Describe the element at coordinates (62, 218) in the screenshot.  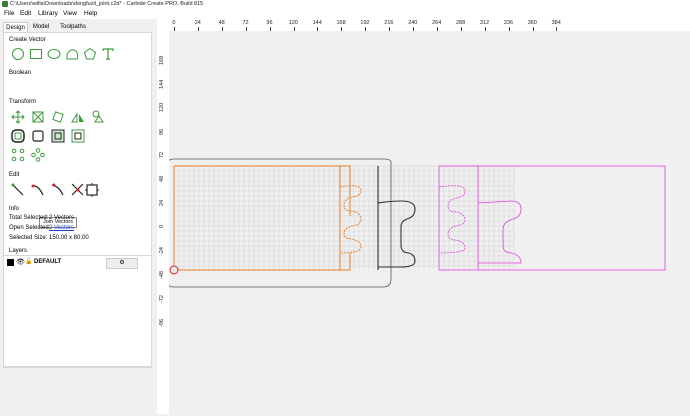
I see `total-selected-value: 2 Vectors` at that location.